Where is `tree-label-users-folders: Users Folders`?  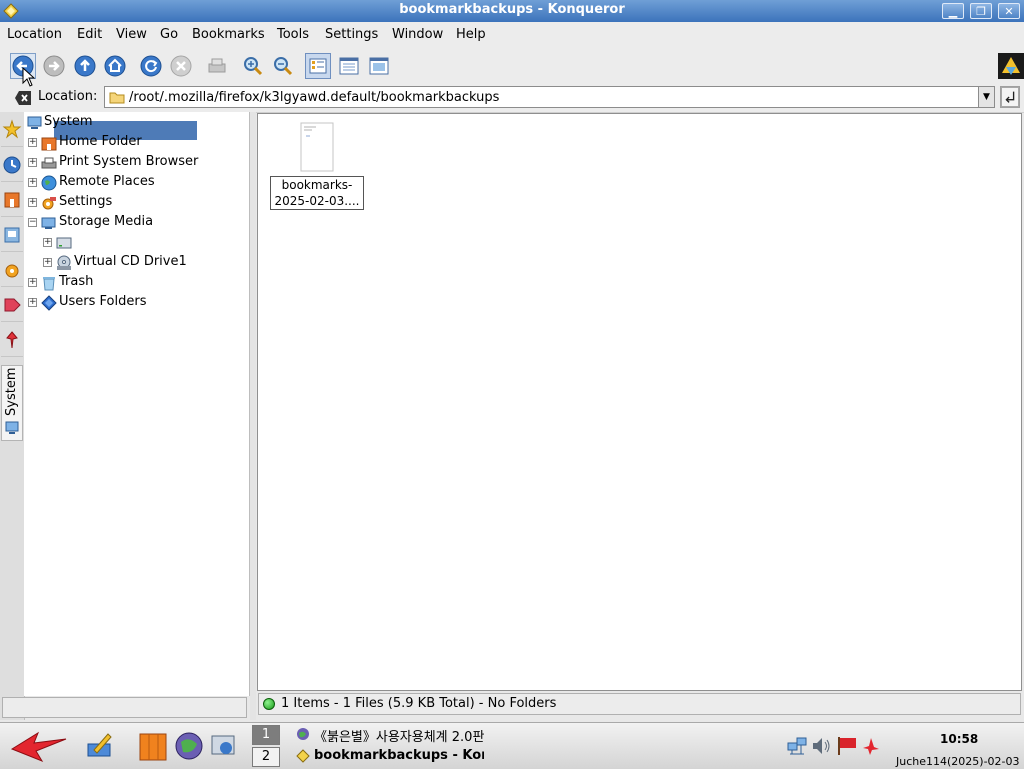 tree-label-users-folders: Users Folders is located at coordinates (103, 301).